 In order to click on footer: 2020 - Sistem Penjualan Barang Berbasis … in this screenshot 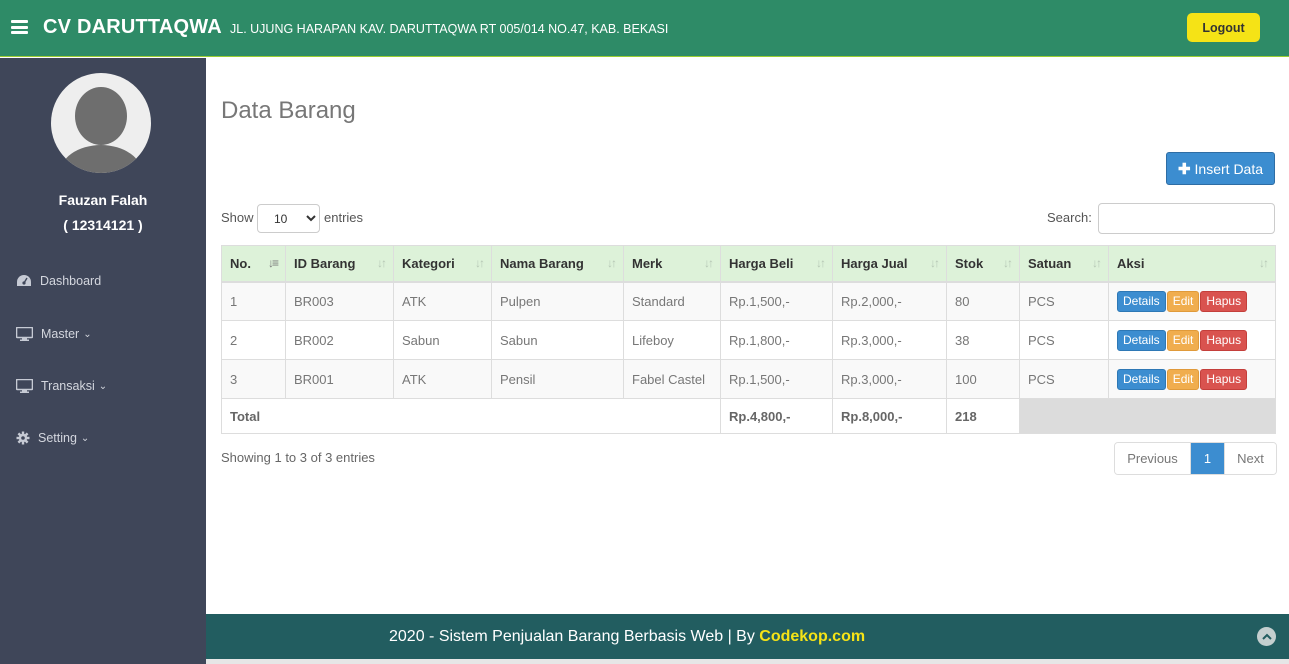, I will do `click(747, 636)`.